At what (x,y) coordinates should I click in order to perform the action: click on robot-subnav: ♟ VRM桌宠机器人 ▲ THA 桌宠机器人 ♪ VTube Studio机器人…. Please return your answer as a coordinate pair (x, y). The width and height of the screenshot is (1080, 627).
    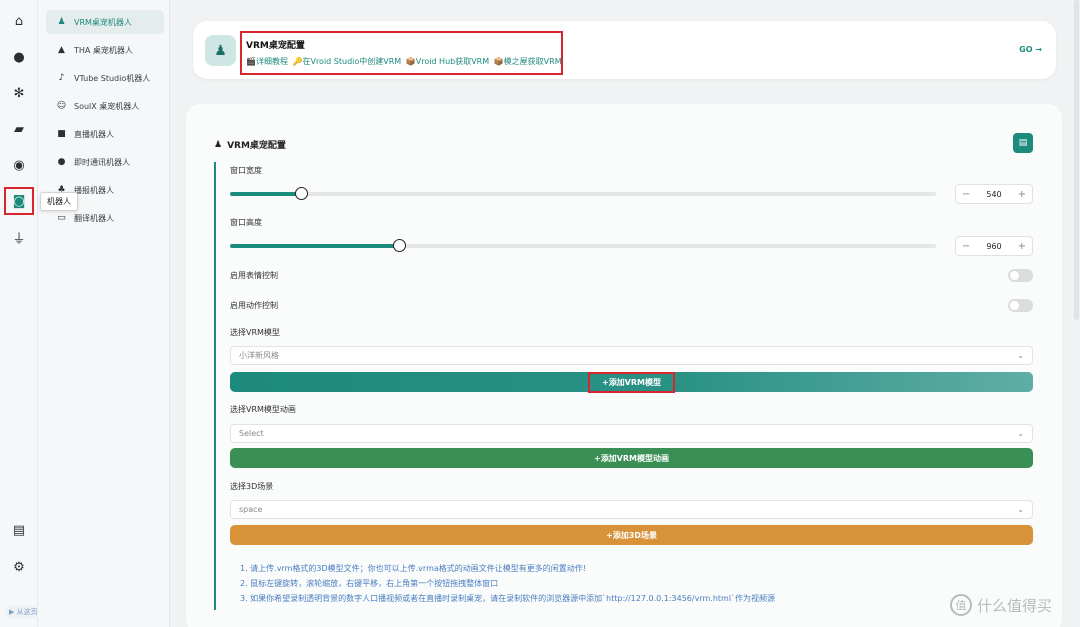
    Looking at the image, I should click on (104, 313).